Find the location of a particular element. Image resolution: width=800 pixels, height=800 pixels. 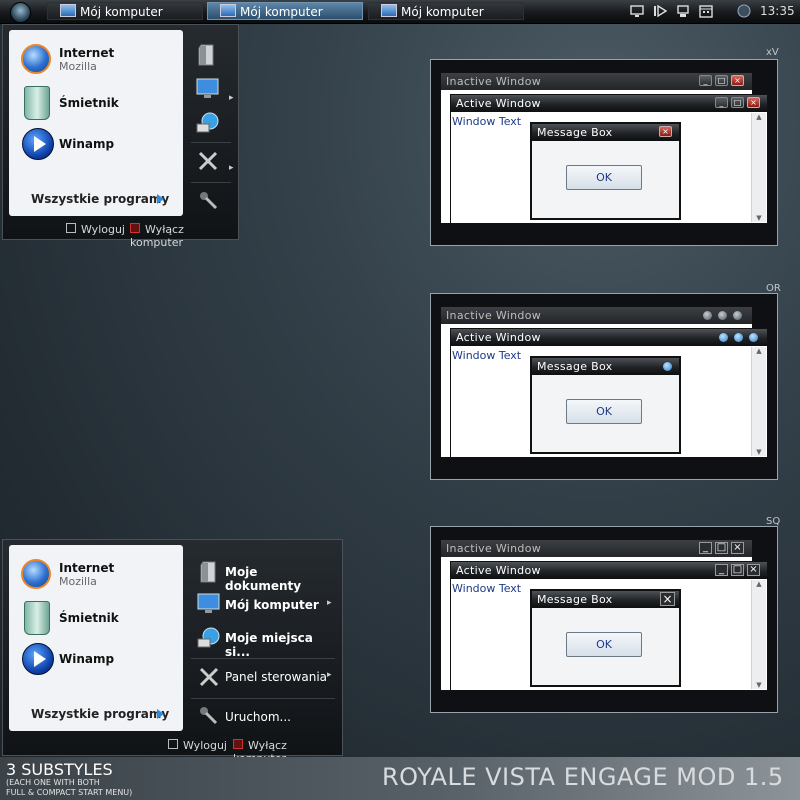

window-title: Active Window is located at coordinates (498, 103).